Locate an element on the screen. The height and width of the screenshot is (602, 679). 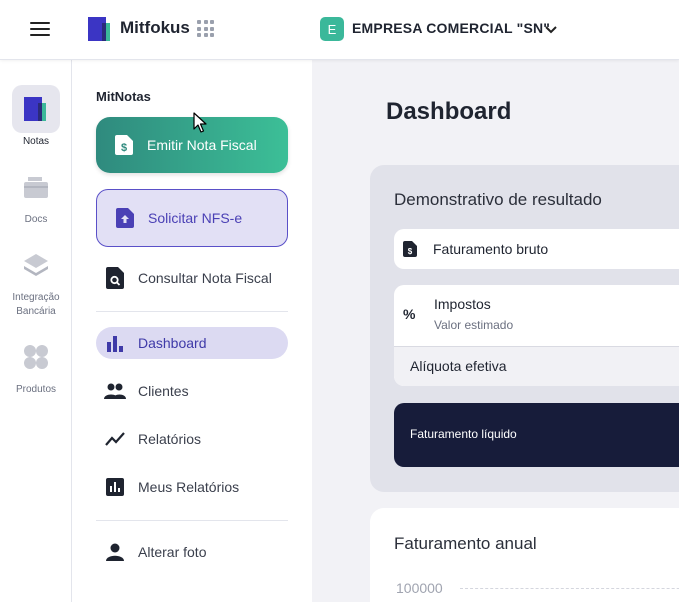
effective-rate-row: Alíquota efetiva is located at coordinates (536, 366).